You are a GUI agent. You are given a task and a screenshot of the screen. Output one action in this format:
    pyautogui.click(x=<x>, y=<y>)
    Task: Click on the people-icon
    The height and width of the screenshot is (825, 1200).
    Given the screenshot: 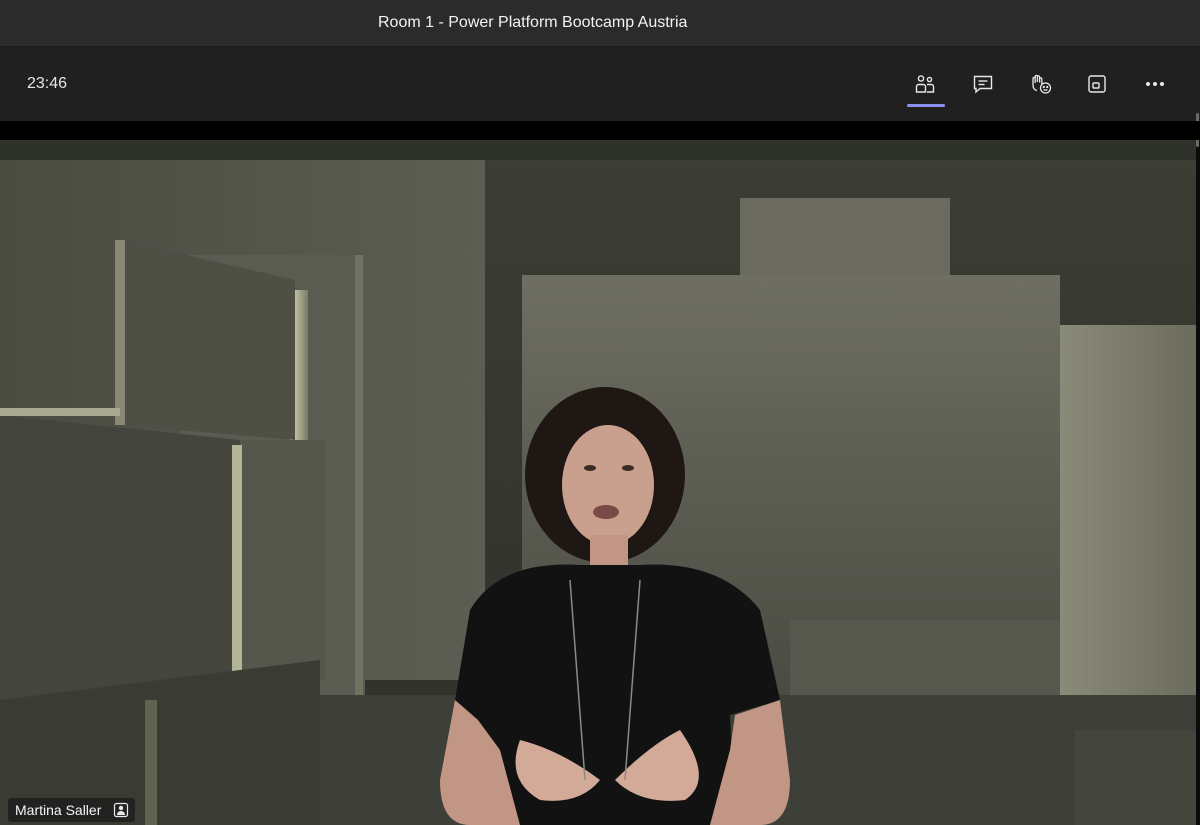 What is the action you would take?
    pyautogui.click(x=925, y=84)
    